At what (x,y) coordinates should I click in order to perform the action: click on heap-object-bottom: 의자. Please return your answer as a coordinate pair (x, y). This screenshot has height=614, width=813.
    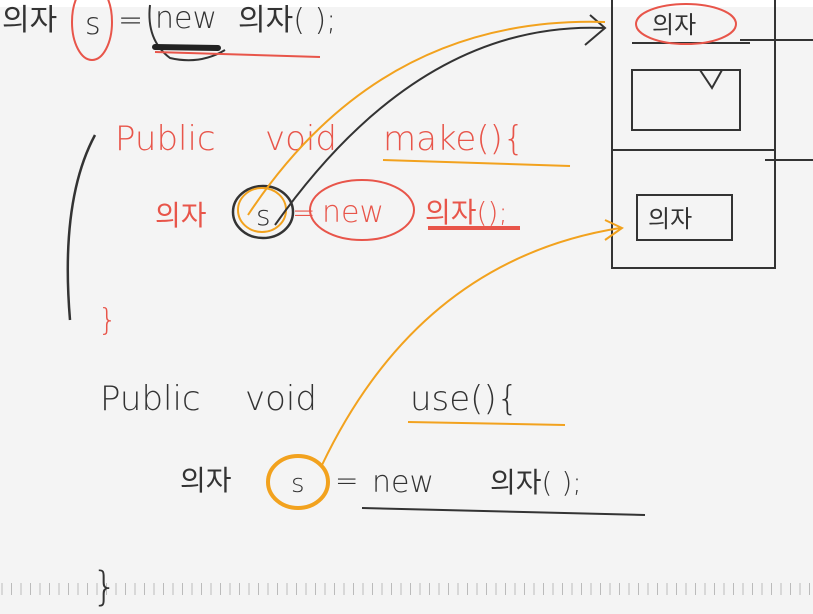
    Looking at the image, I should click on (670, 219).